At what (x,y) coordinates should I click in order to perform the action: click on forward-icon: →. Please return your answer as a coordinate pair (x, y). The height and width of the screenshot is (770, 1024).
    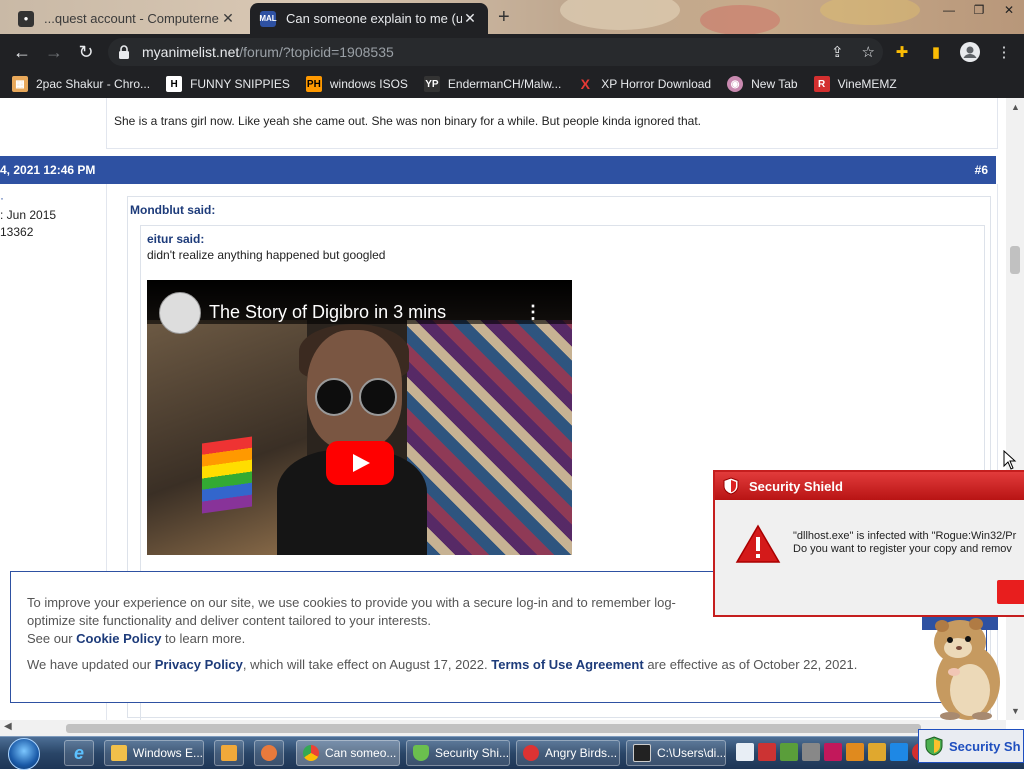
    Looking at the image, I should click on (54, 52).